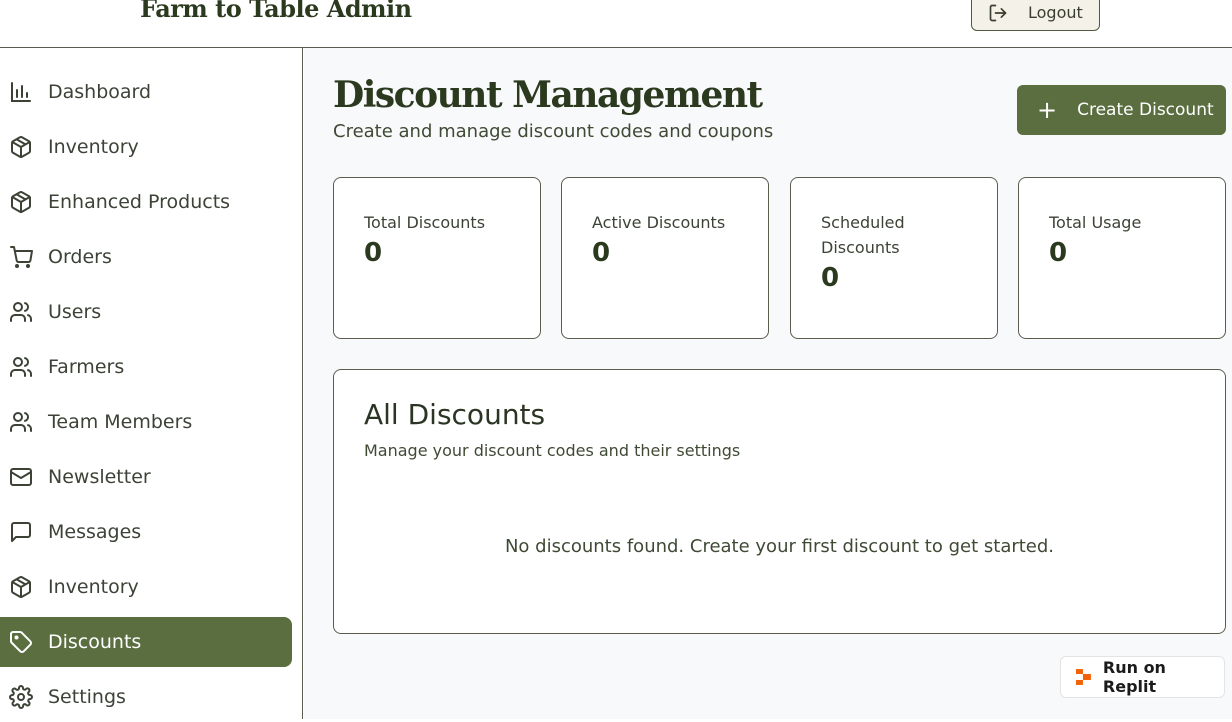 The image size is (1232, 722). What do you see at coordinates (146, 642) in the screenshot?
I see `sidebar-item-discounts: Discounts` at bounding box center [146, 642].